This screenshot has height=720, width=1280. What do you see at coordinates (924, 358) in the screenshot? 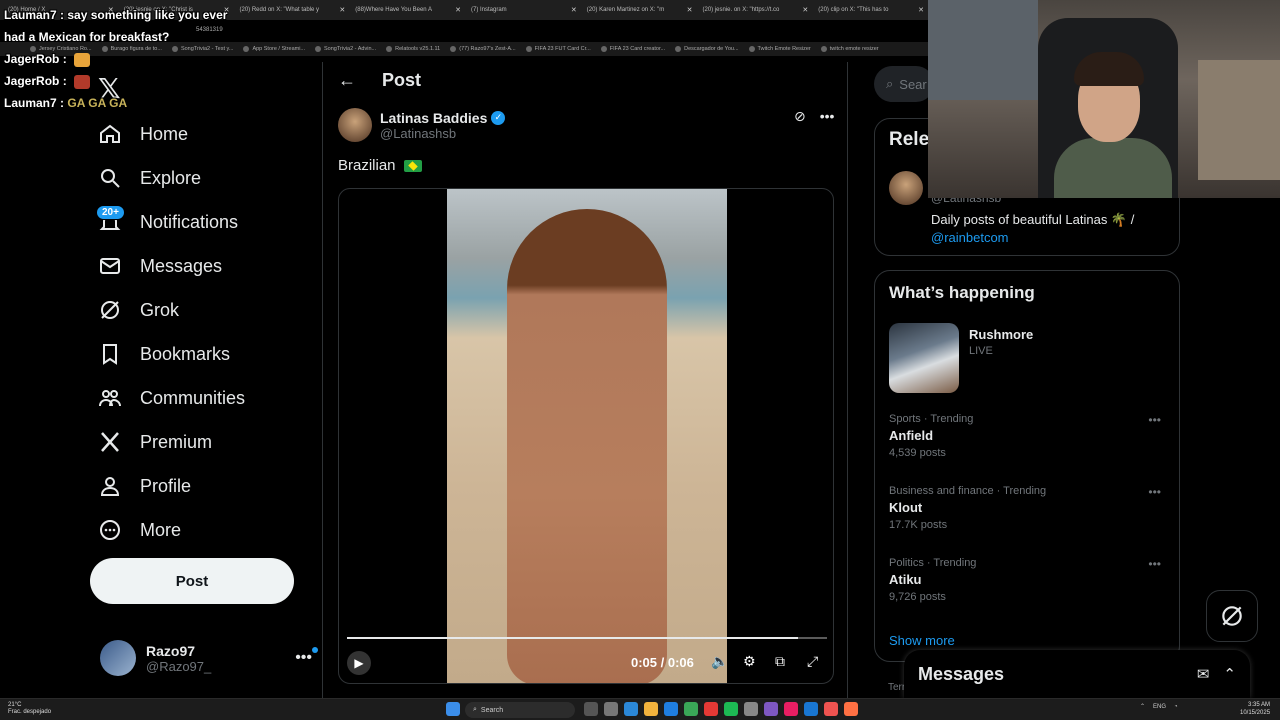
I see `live-thumbnail` at bounding box center [924, 358].